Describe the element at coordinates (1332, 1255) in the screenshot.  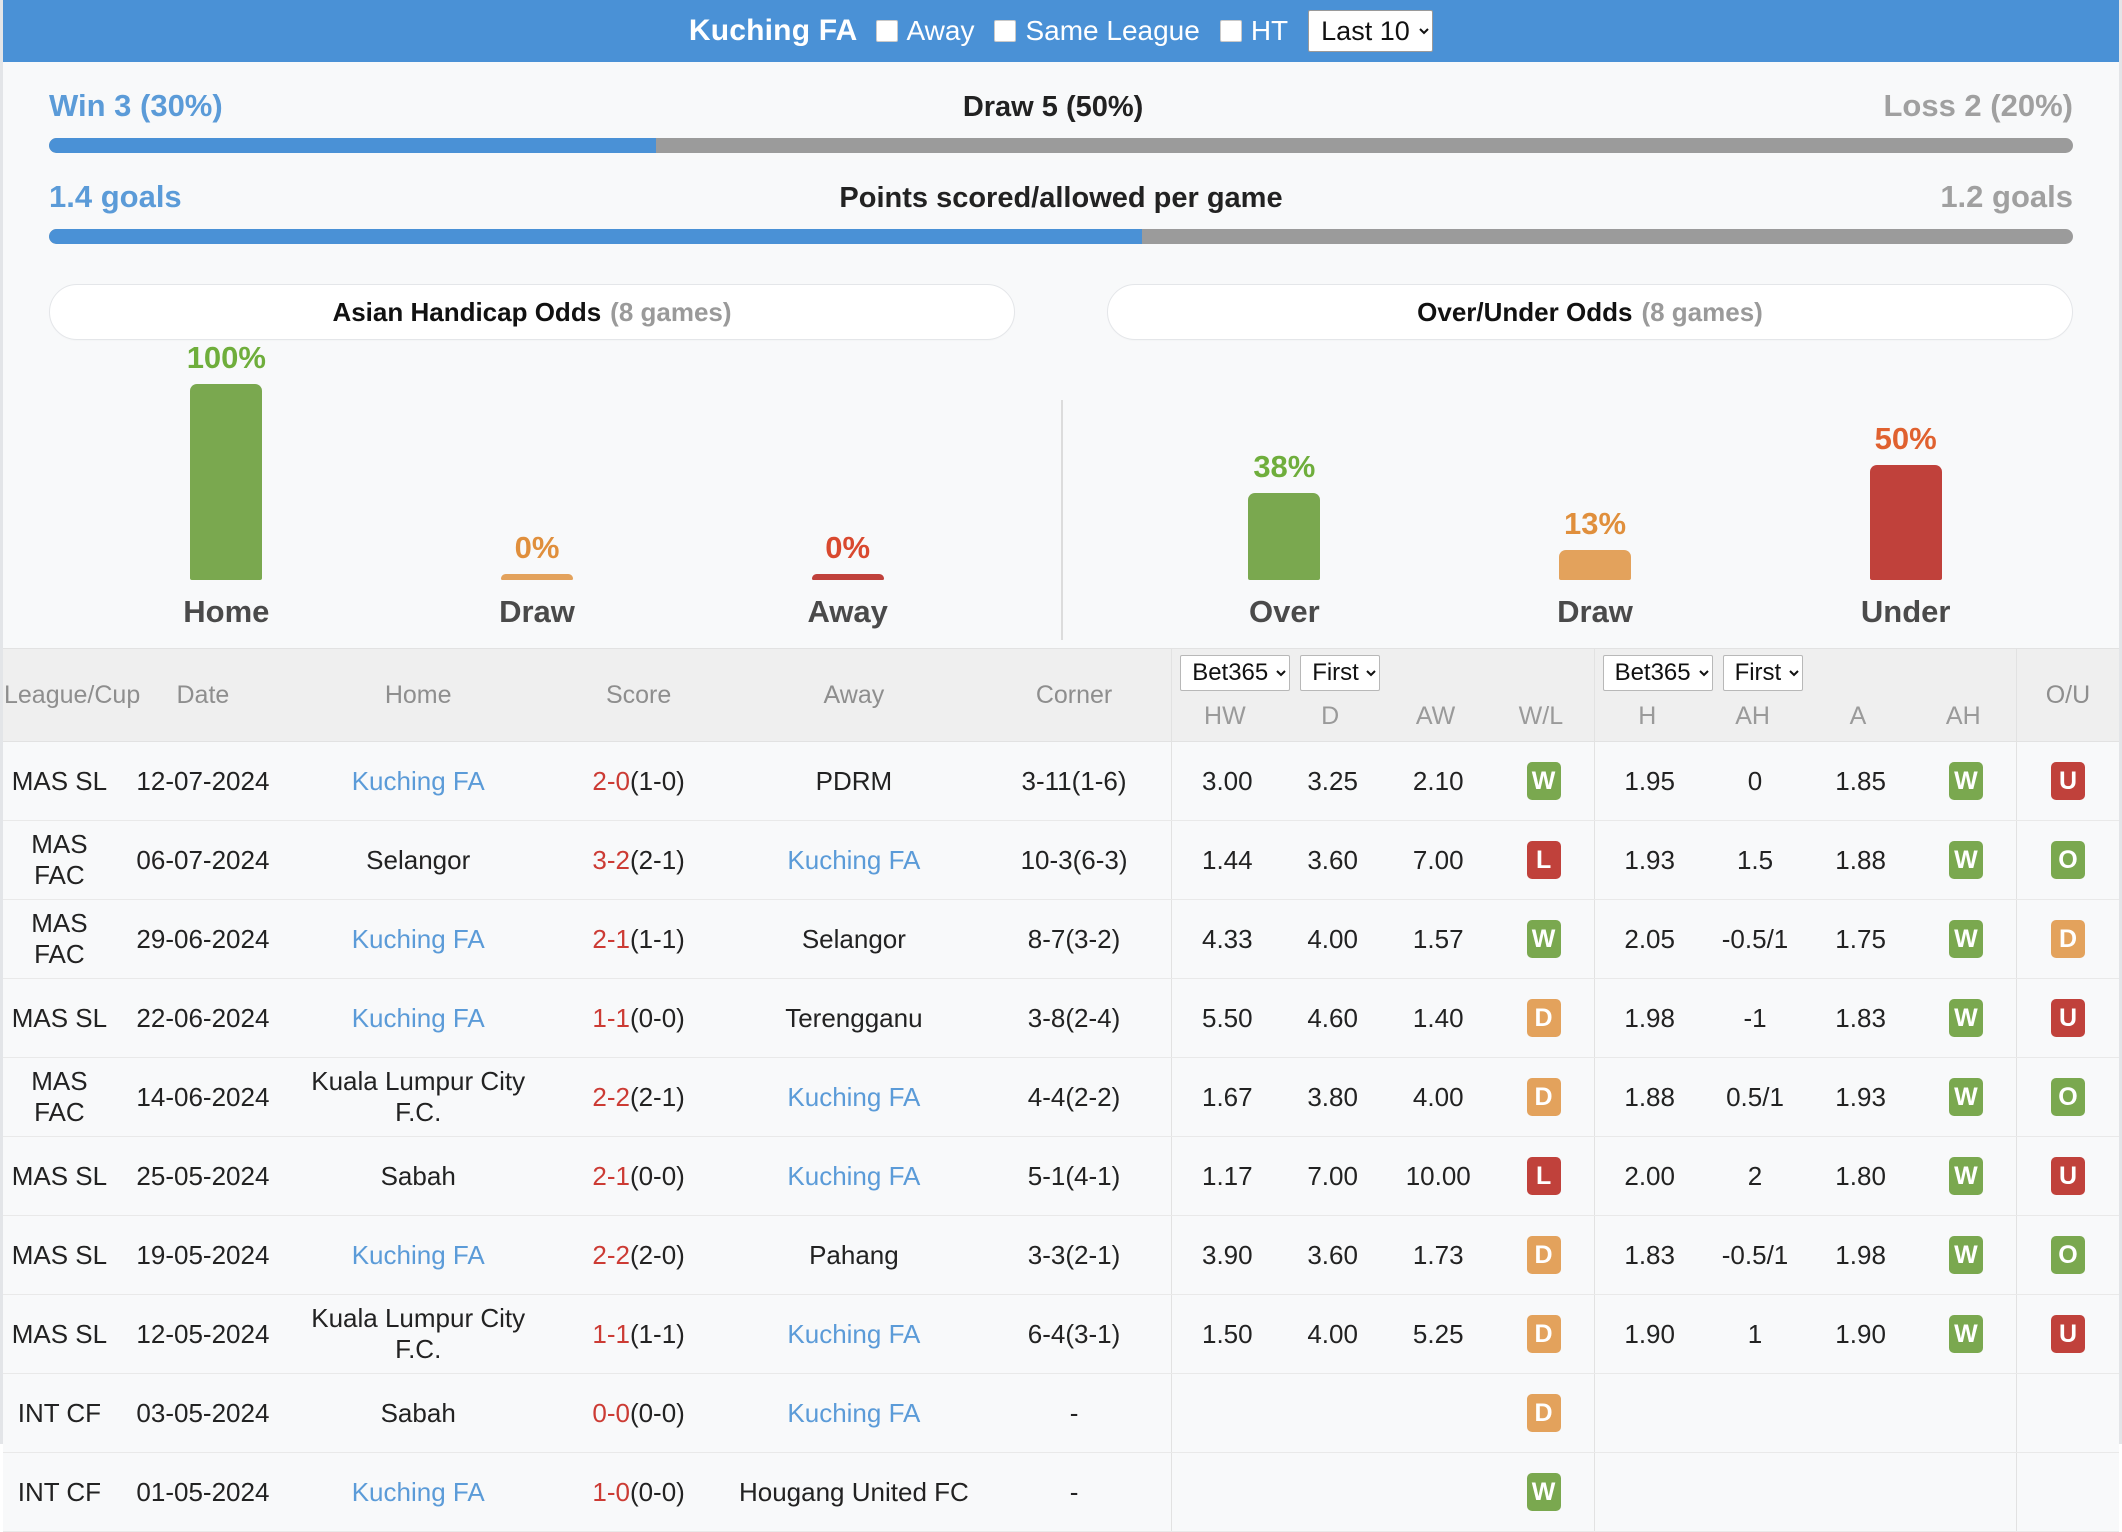
I see `cell-d: 3.60` at that location.